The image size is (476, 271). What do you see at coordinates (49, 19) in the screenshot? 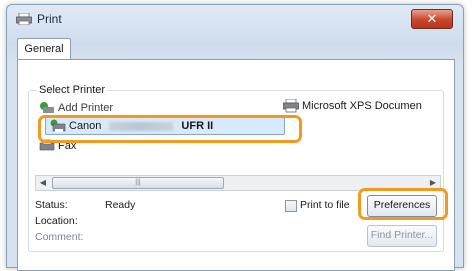
I see `window-title: Print` at bounding box center [49, 19].